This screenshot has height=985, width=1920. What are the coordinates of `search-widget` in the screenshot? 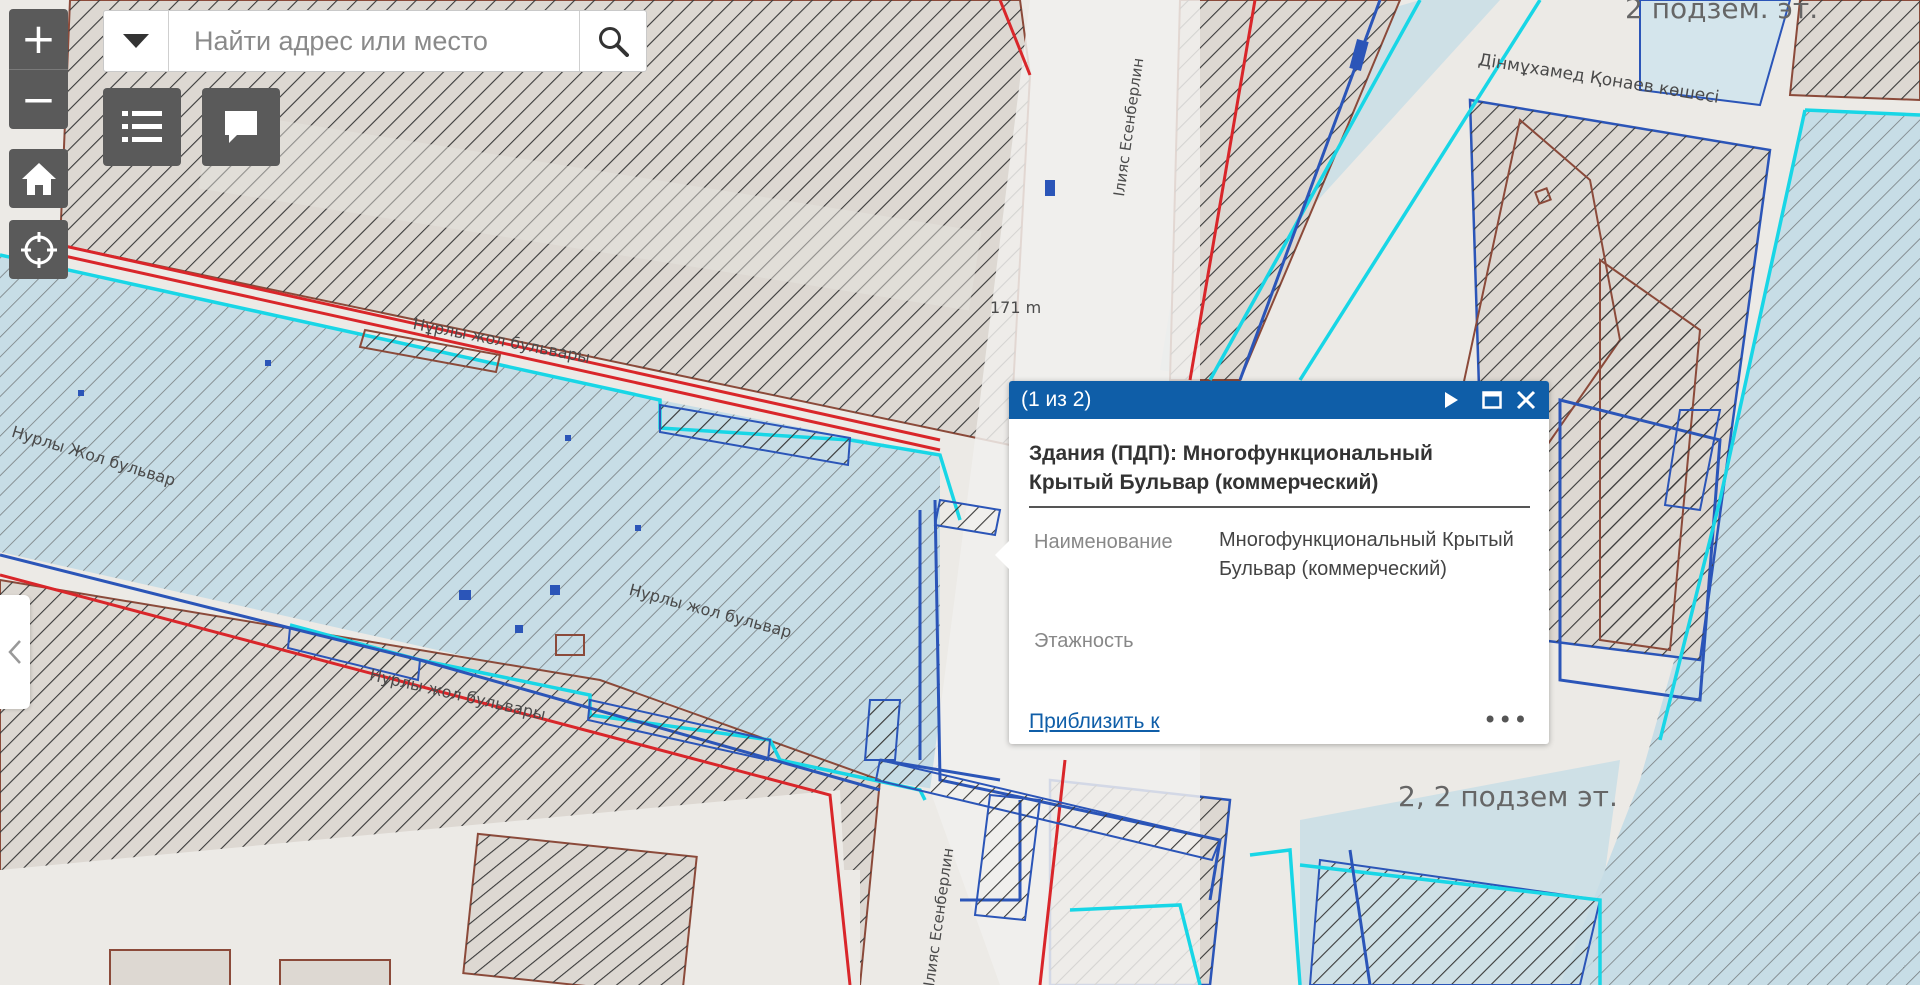 It's located at (375, 41).